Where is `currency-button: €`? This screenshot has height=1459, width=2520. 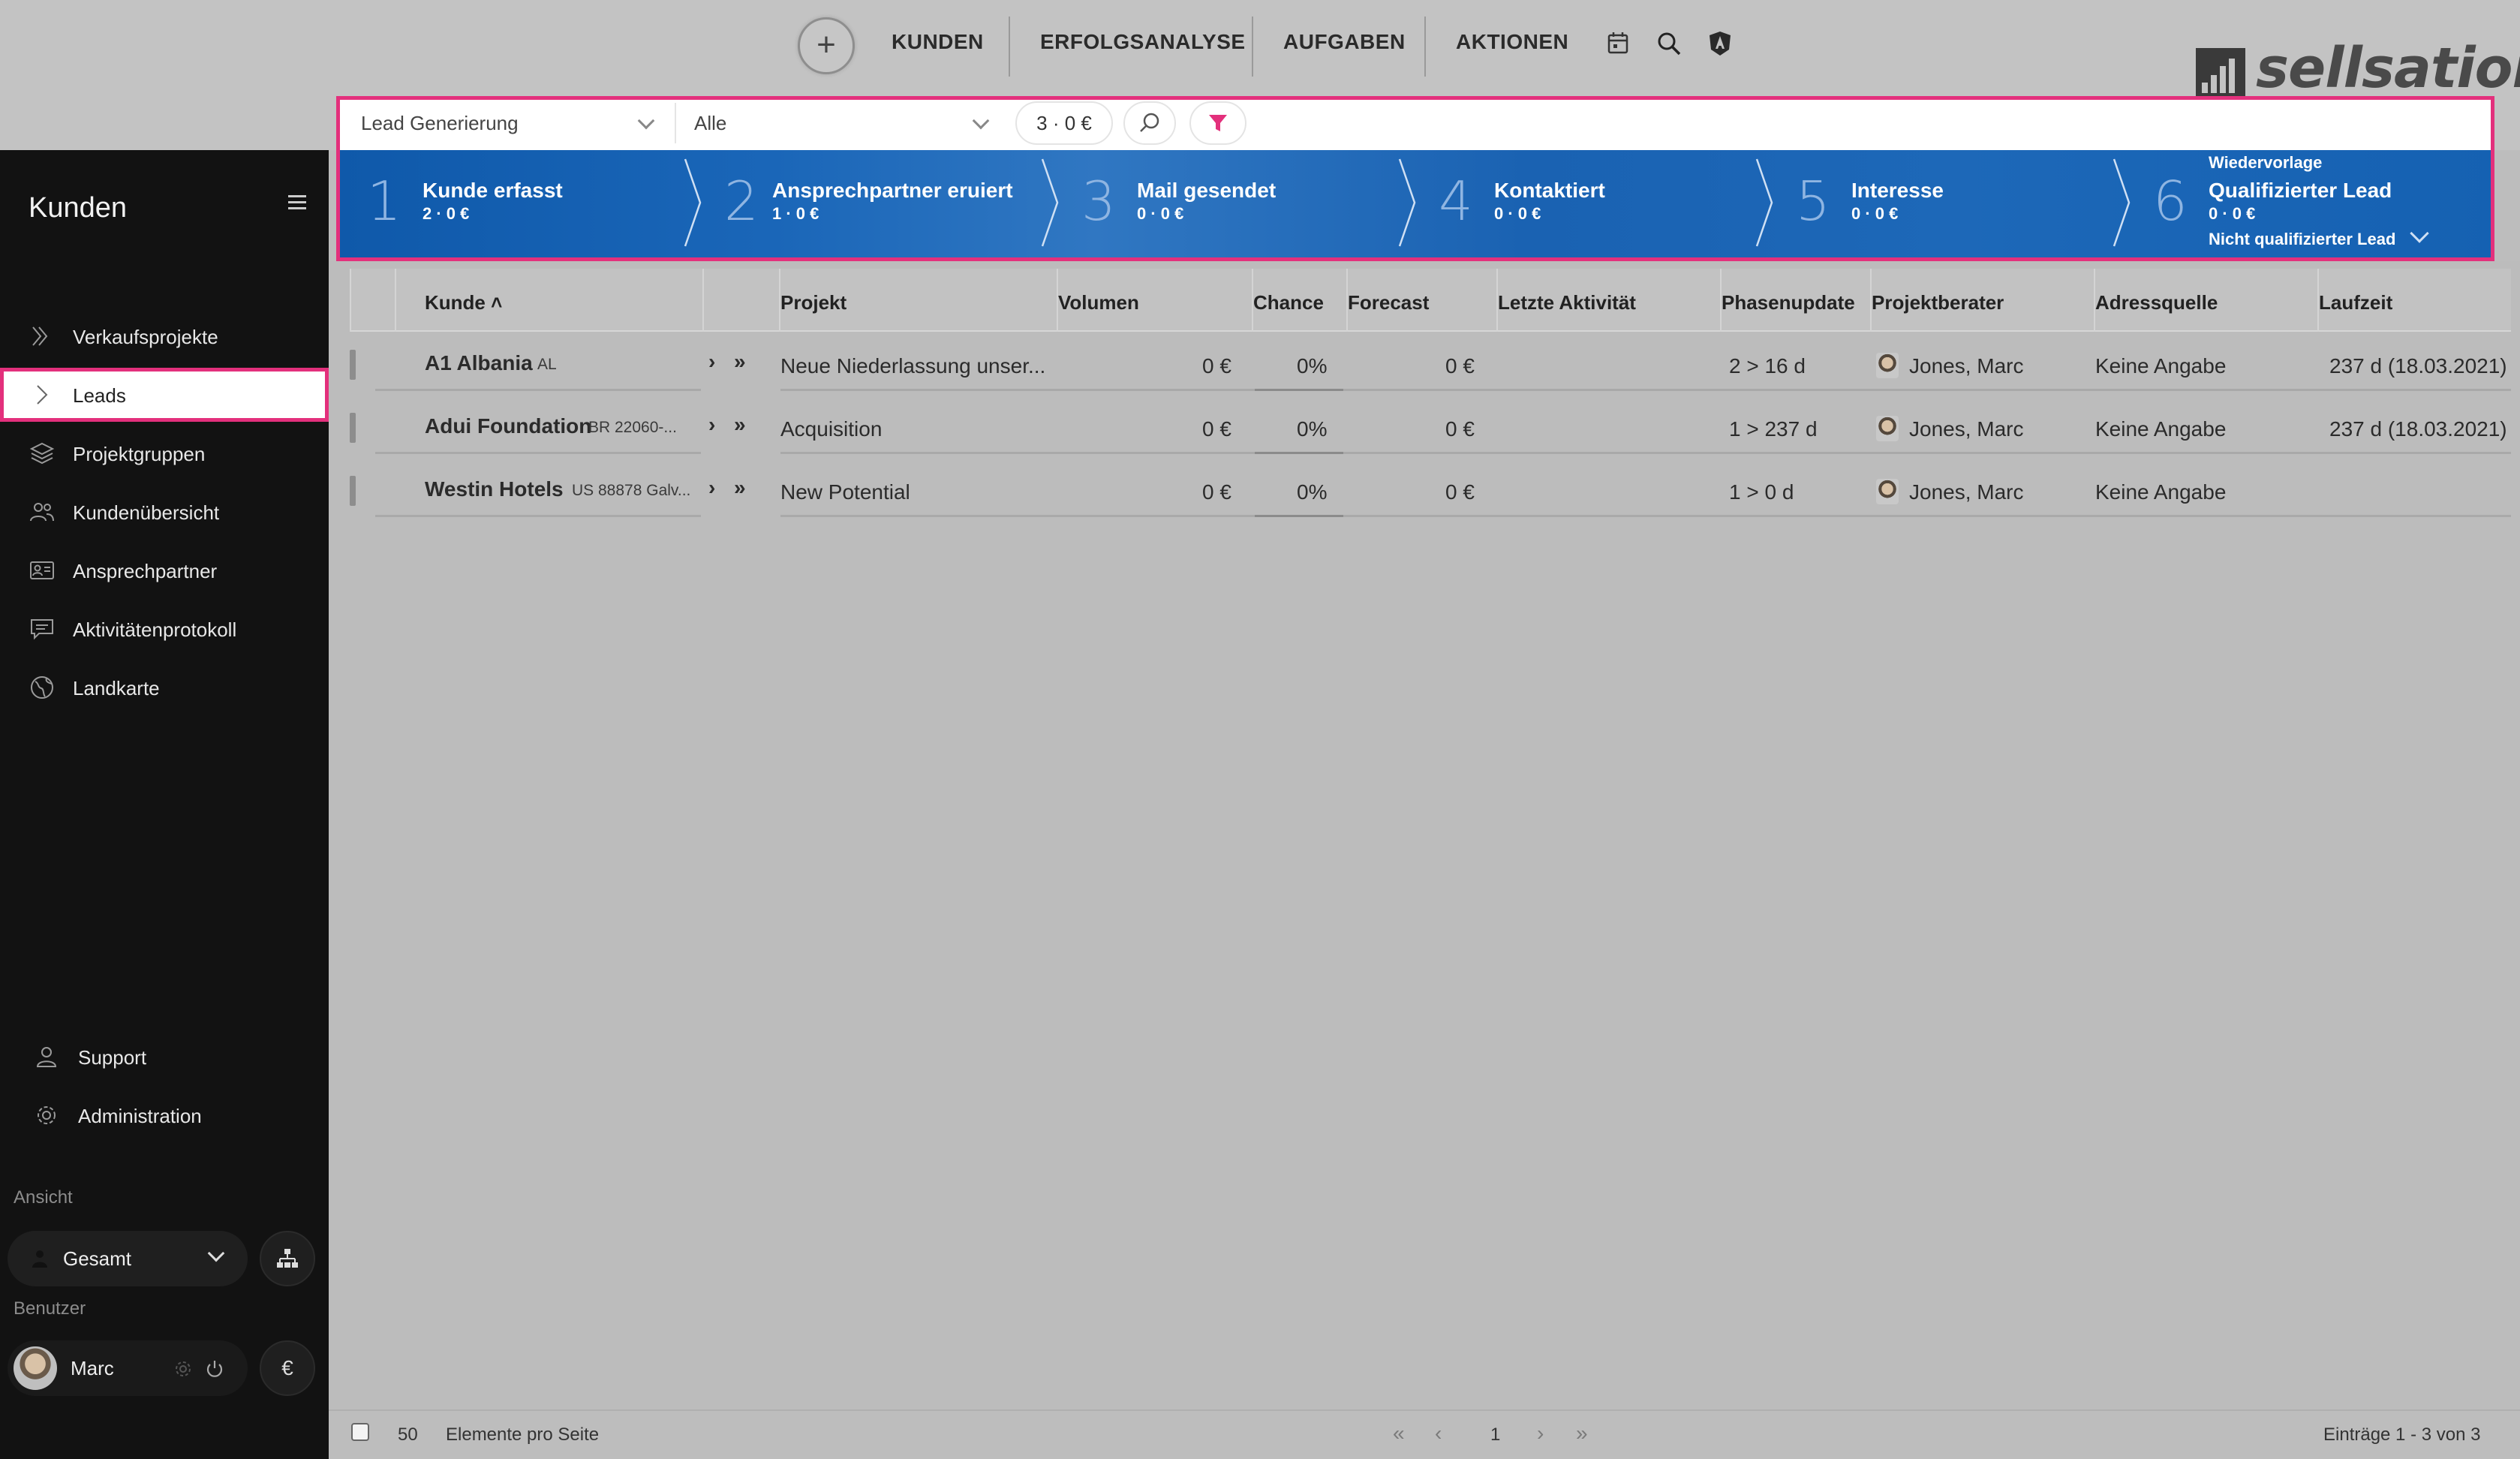
currency-button: € is located at coordinates (287, 1368).